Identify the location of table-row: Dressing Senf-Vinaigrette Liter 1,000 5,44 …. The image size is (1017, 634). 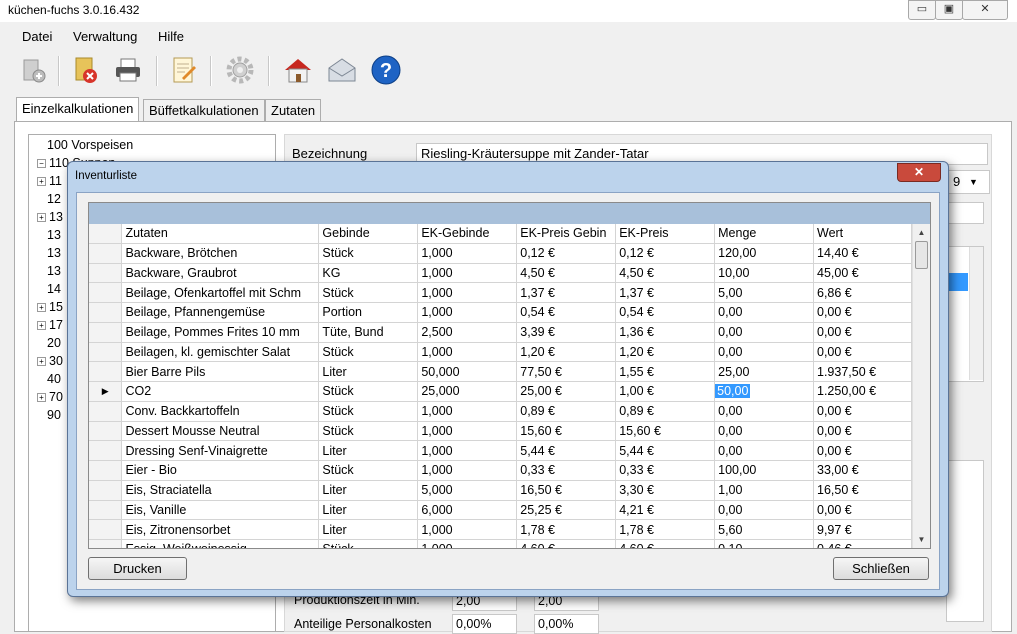
(500, 450).